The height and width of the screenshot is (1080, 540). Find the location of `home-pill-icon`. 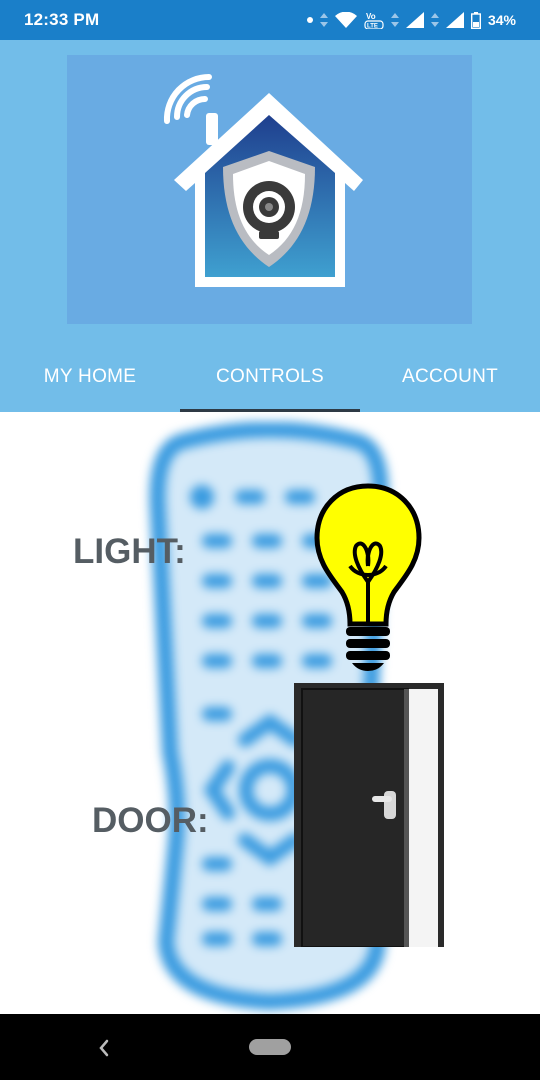

home-pill-icon is located at coordinates (270, 1047).